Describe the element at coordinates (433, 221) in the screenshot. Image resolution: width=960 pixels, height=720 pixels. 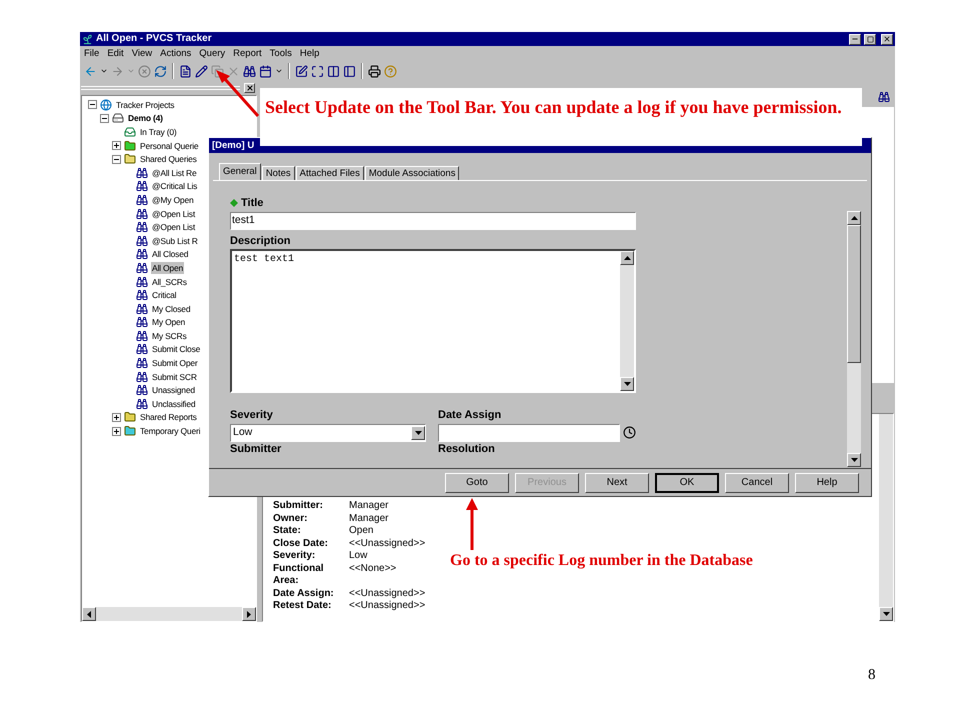
I see `title-field: test1` at that location.